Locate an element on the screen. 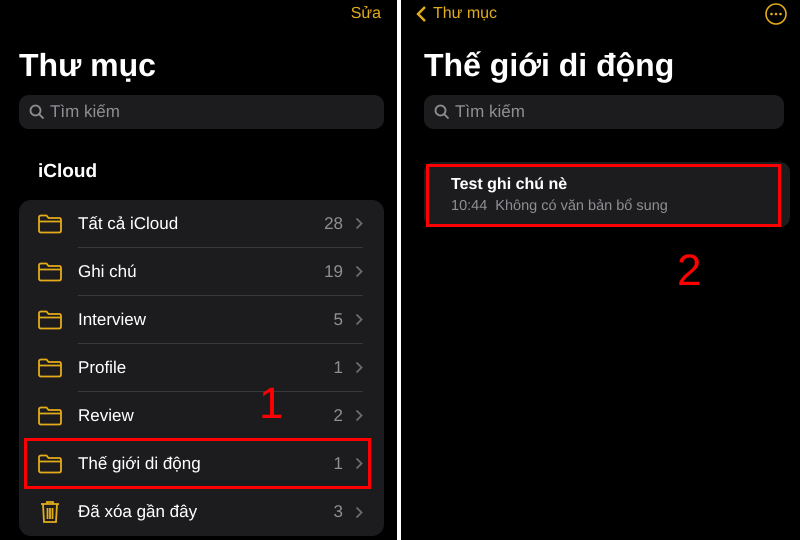 This screenshot has width=800, height=540. back-chevron-icon is located at coordinates (421, 14).